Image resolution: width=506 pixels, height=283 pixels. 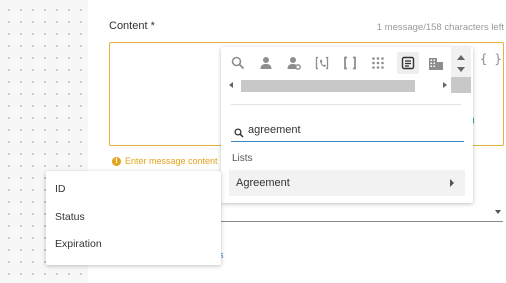 I want to click on list-item-agreement: Agreement, so click(x=347, y=183).